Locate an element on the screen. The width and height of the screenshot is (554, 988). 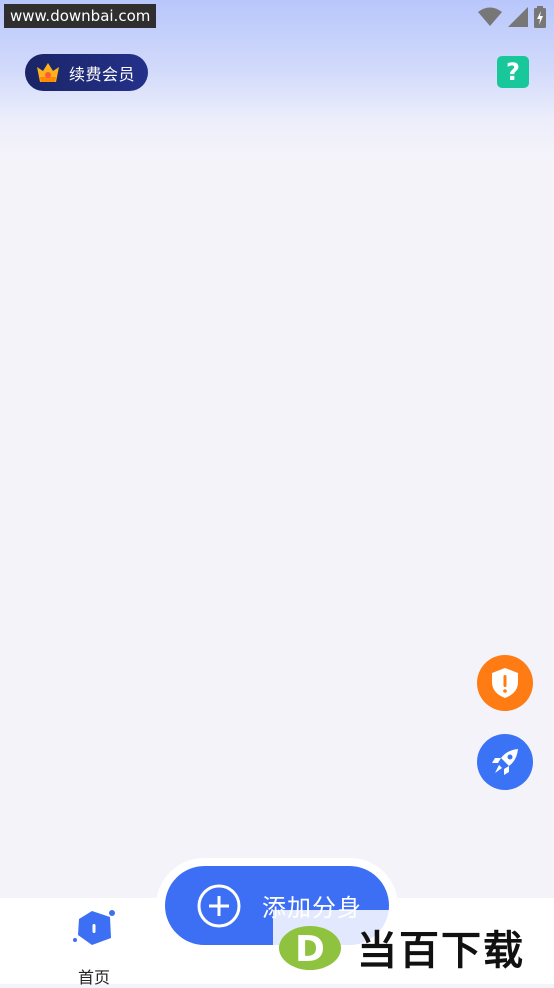
question-mark-icon: ? is located at coordinates (513, 72).